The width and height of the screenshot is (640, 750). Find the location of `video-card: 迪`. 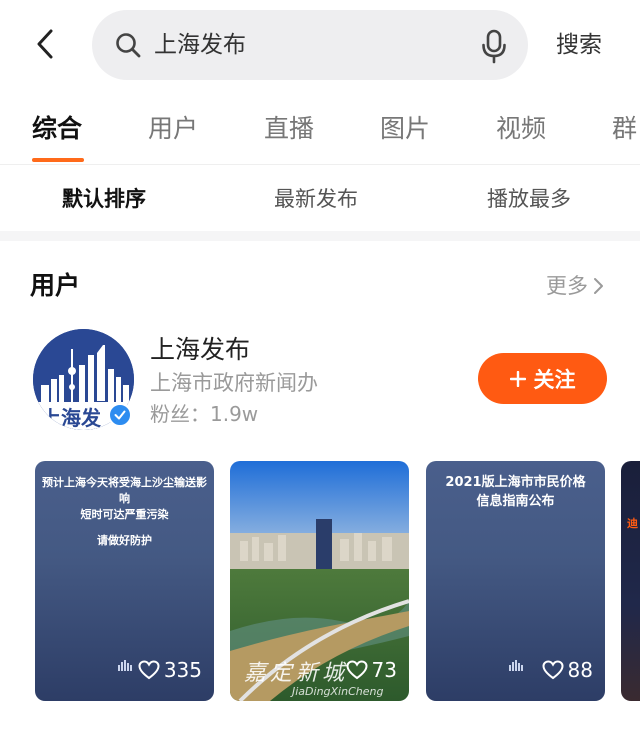

video-card: 迪 is located at coordinates (630, 581).